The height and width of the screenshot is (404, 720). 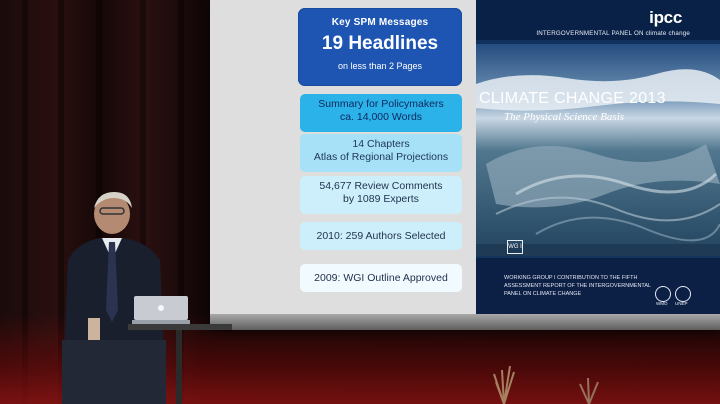 I want to click on ipcc-logo: ipcc, so click(x=665, y=17).